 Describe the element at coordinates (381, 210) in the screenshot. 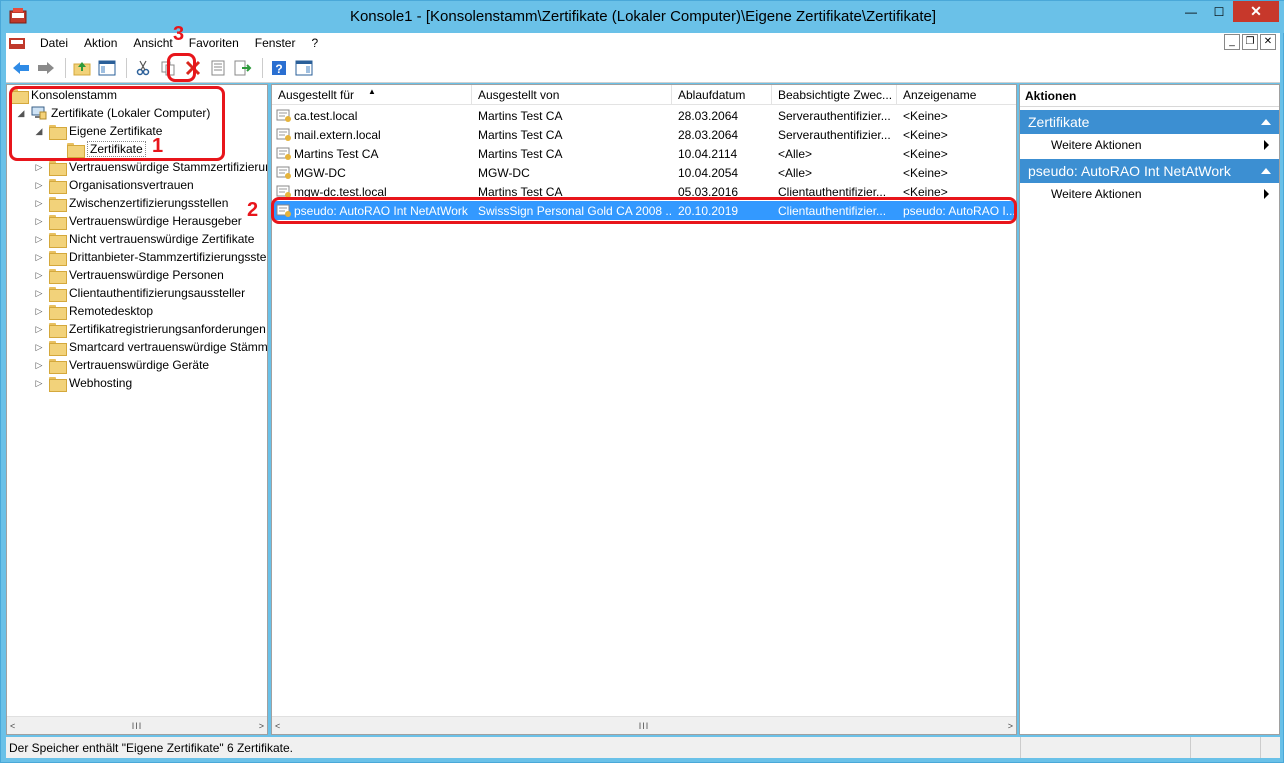

I see `cell-text: pseudo: AutoRAO Int NetAtWork` at that location.